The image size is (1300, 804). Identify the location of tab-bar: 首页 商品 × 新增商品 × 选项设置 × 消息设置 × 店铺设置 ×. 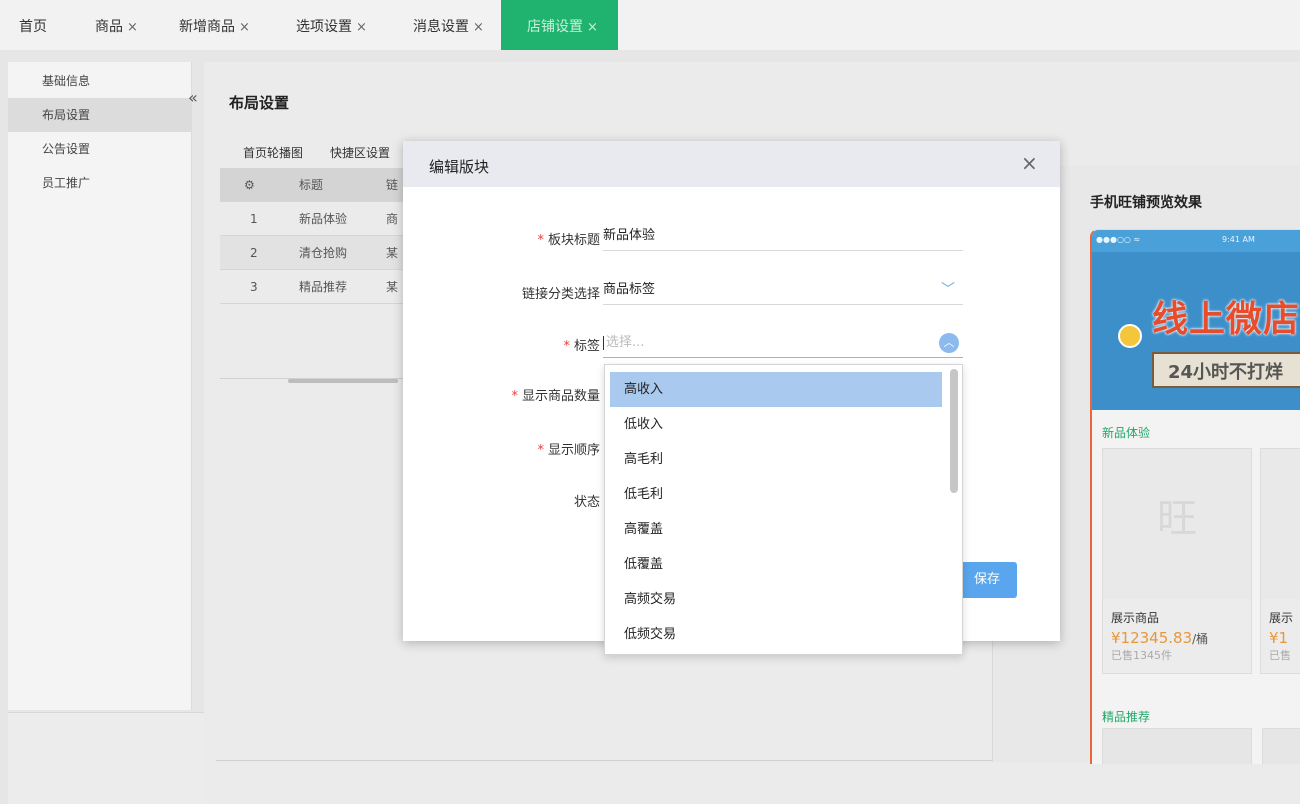
(650, 25).